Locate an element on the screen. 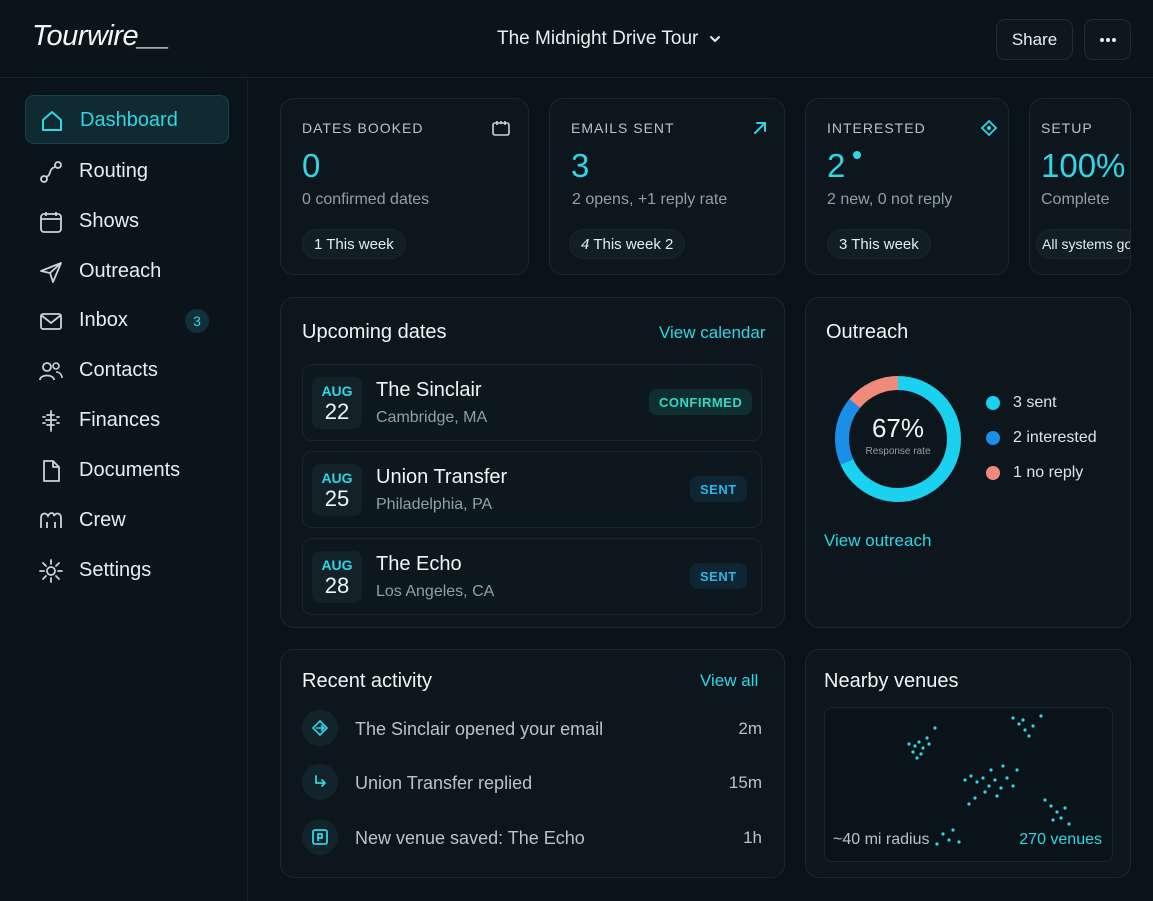  legend-item-interested: 2 interested is located at coordinates (1041, 438).